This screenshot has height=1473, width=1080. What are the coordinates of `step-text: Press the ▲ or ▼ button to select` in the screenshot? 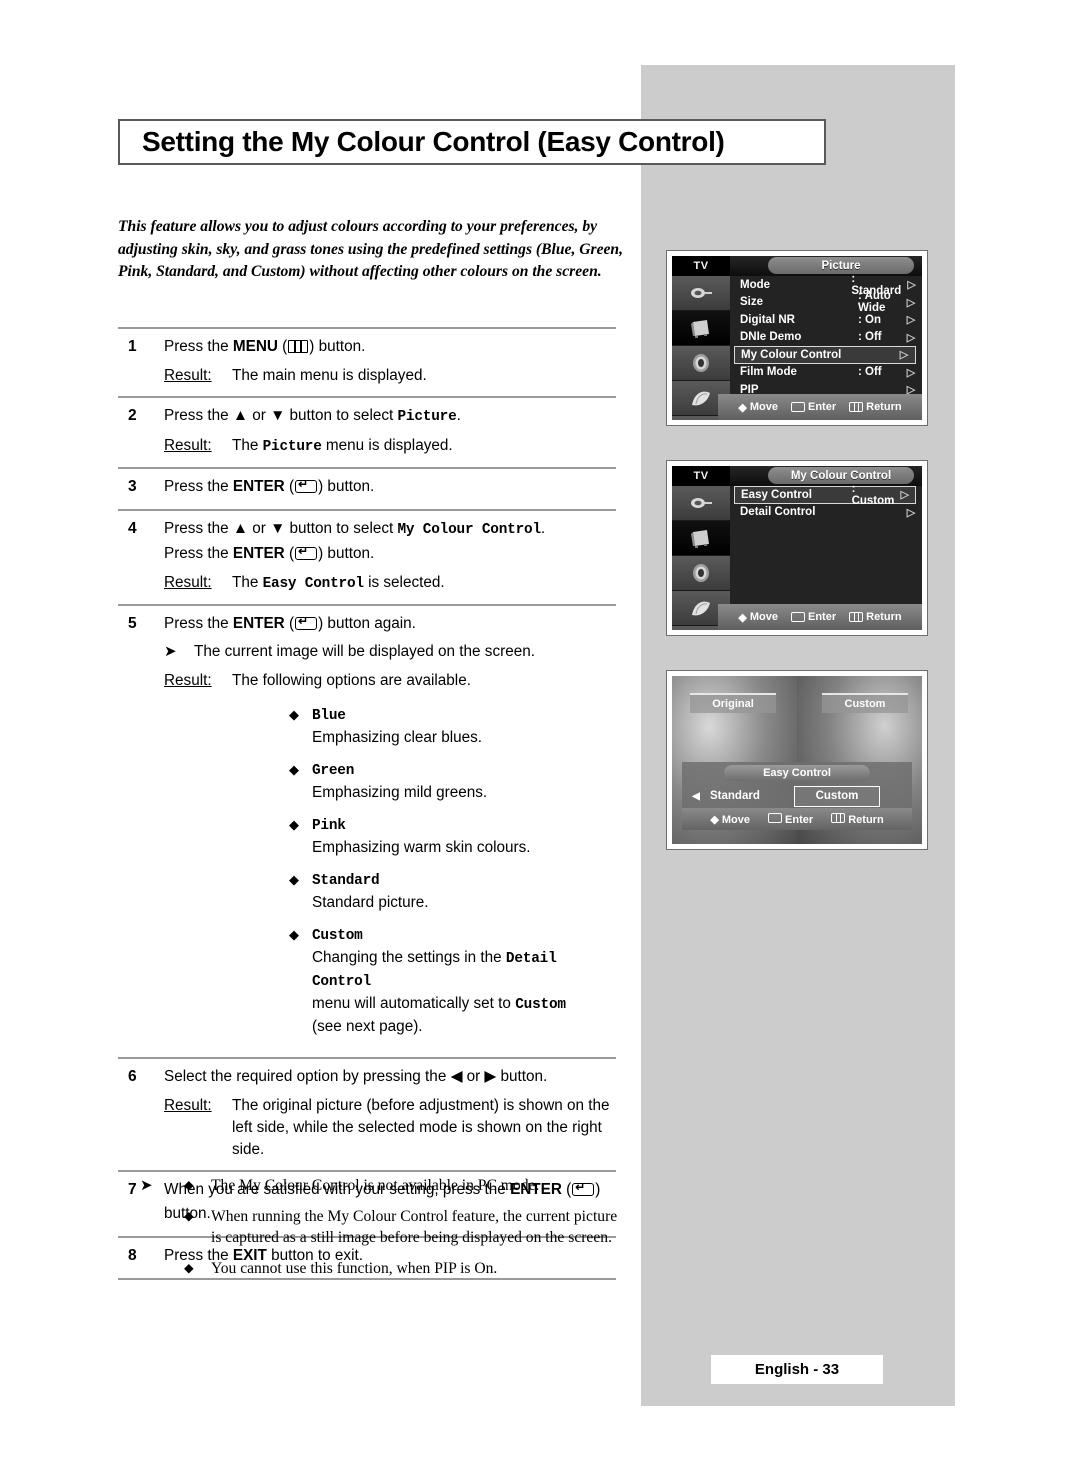 It's located at (281, 528).